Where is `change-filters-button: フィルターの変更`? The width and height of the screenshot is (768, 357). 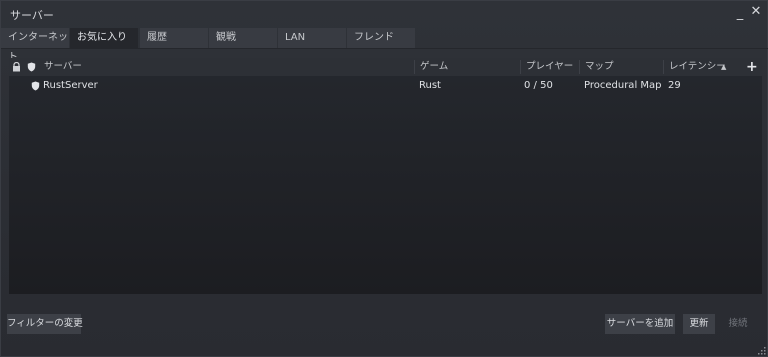 change-filters-button: フィルターの変更 is located at coordinates (45, 324).